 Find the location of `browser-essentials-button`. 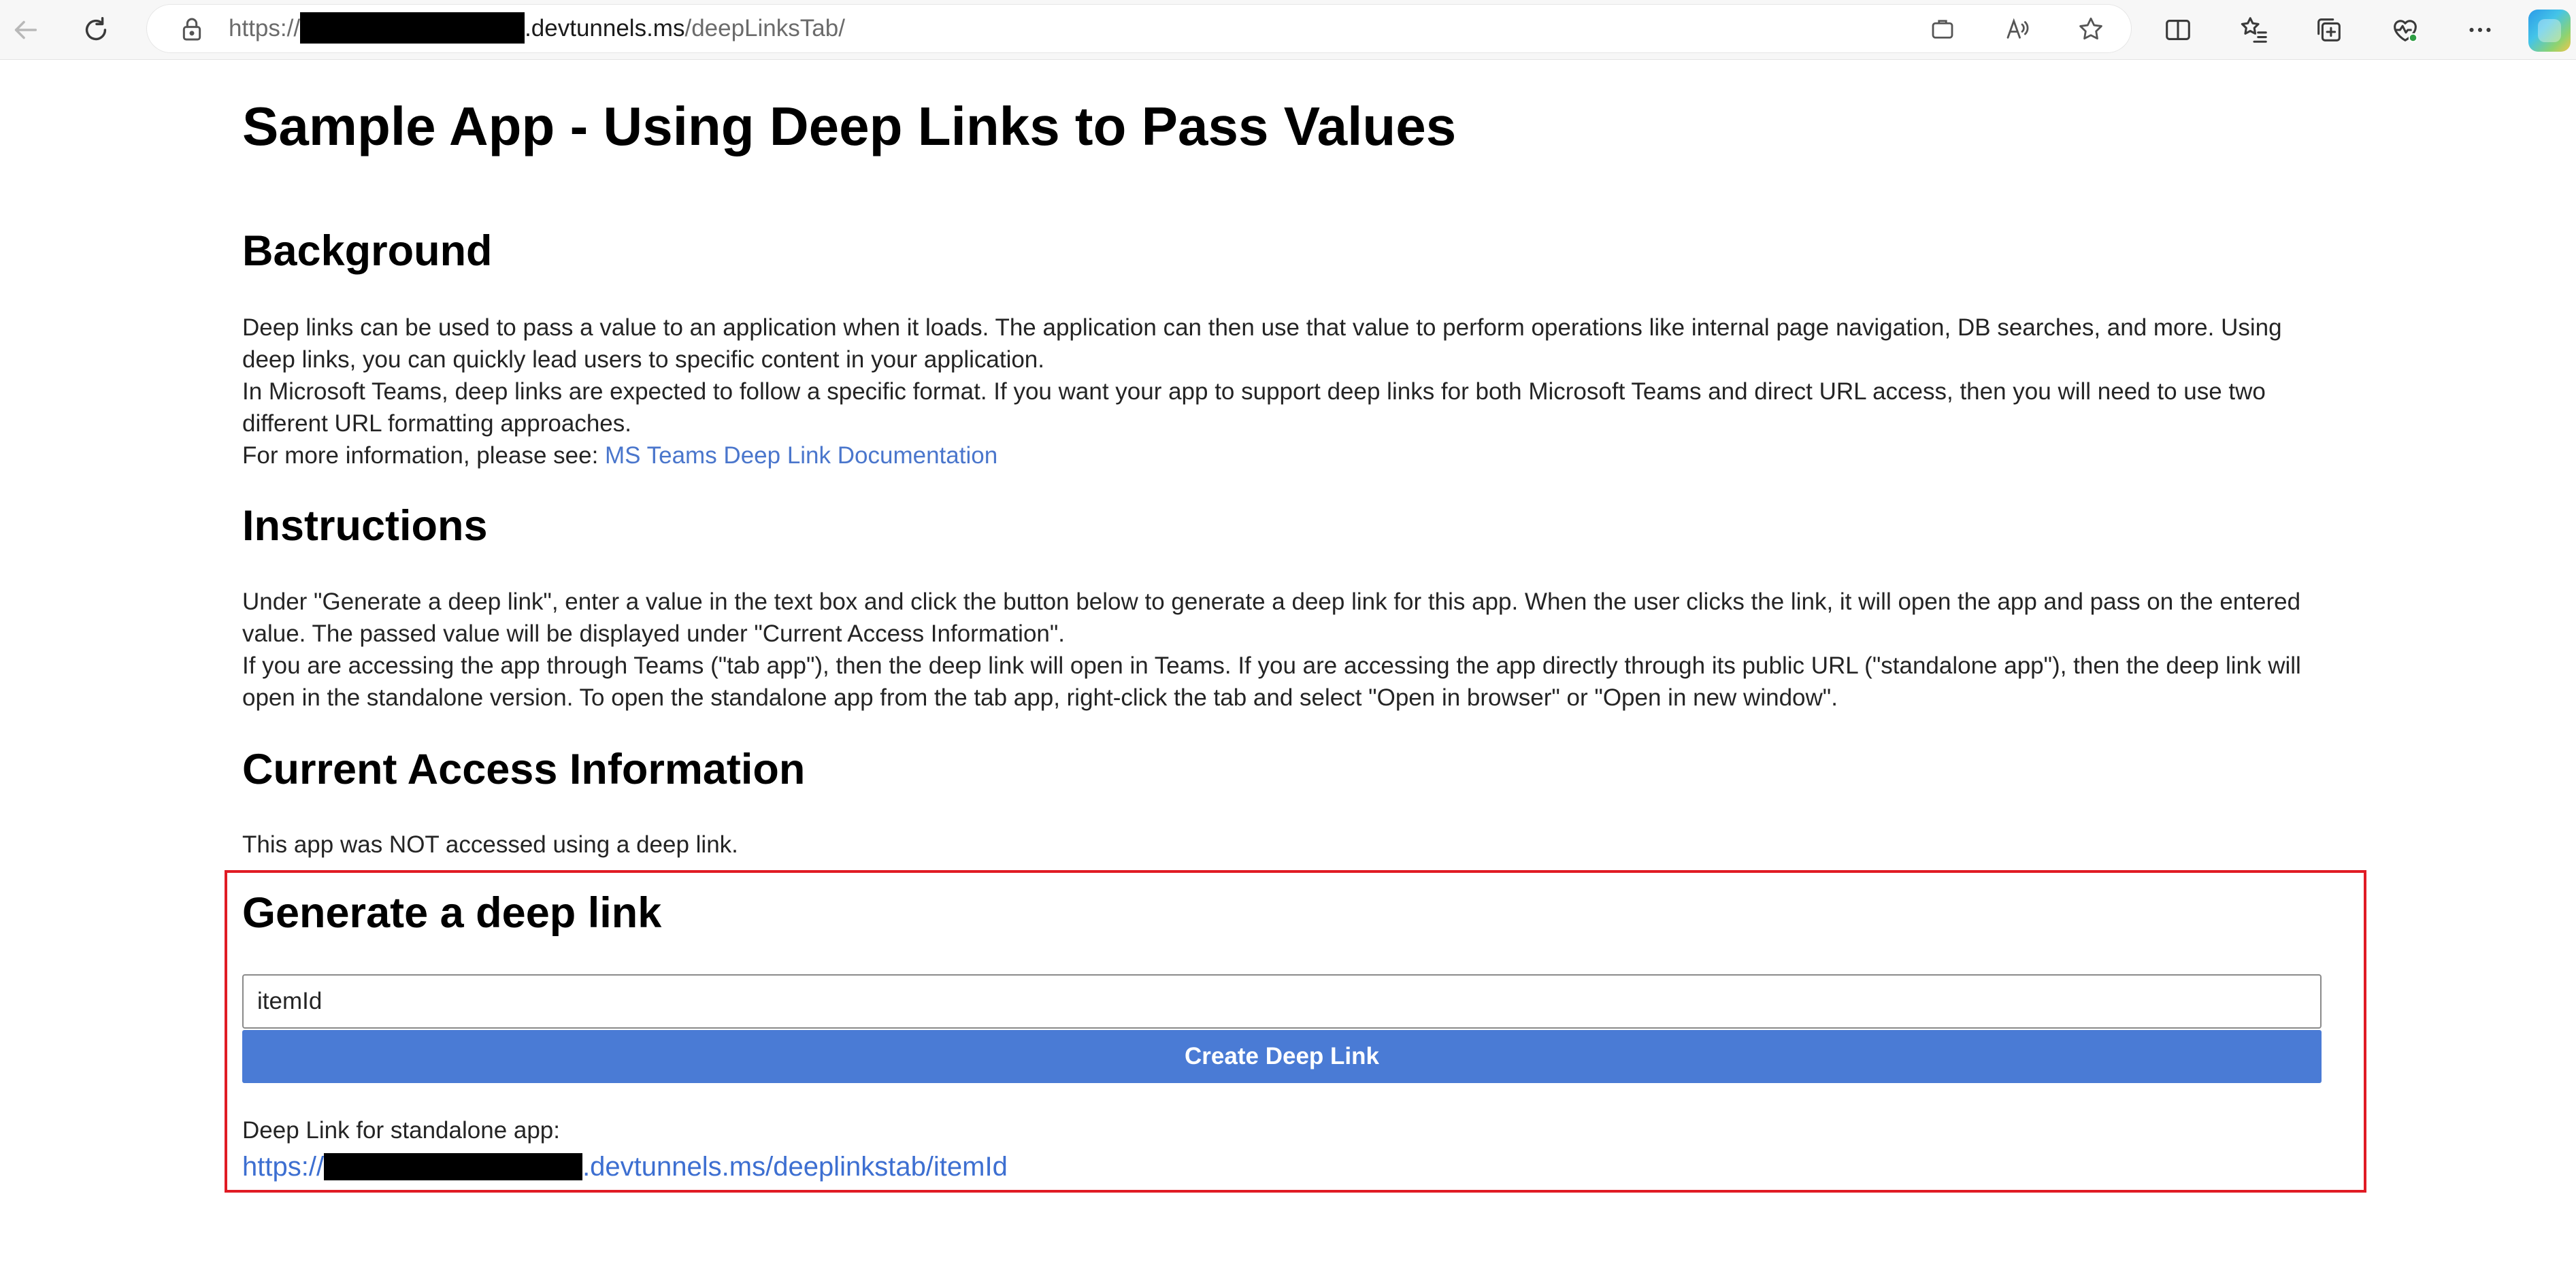

browser-essentials-button is located at coordinates (2405, 30).